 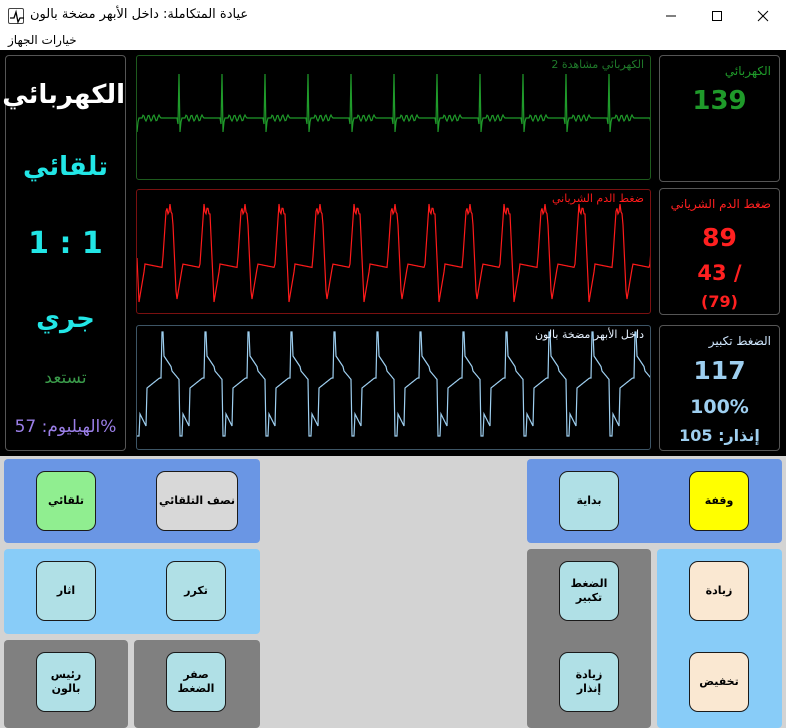 What do you see at coordinates (393, 103) in the screenshot?
I see `ecg-trace` at bounding box center [393, 103].